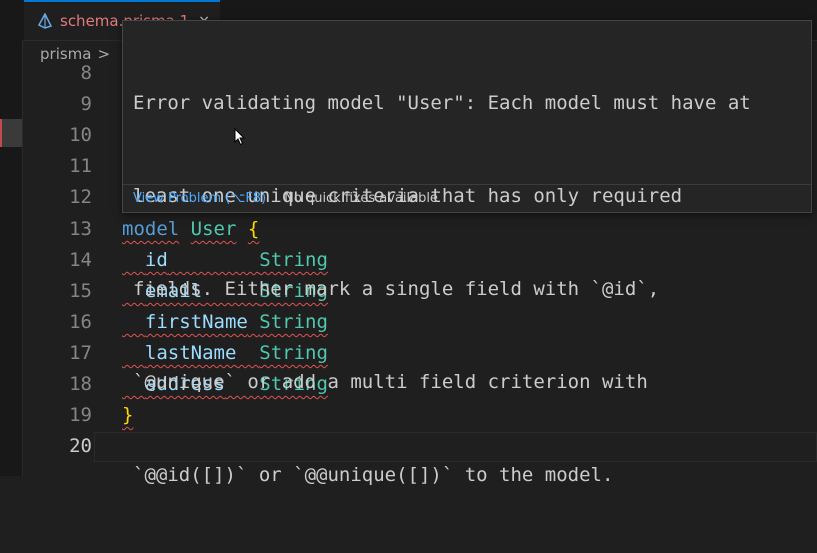 The image size is (817, 553). Describe the element at coordinates (104, 54) in the screenshot. I see `chevron-right-icon: >` at that location.